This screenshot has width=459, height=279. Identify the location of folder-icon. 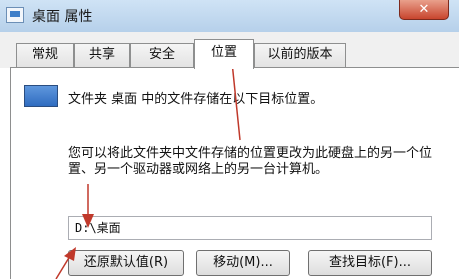
(41, 96).